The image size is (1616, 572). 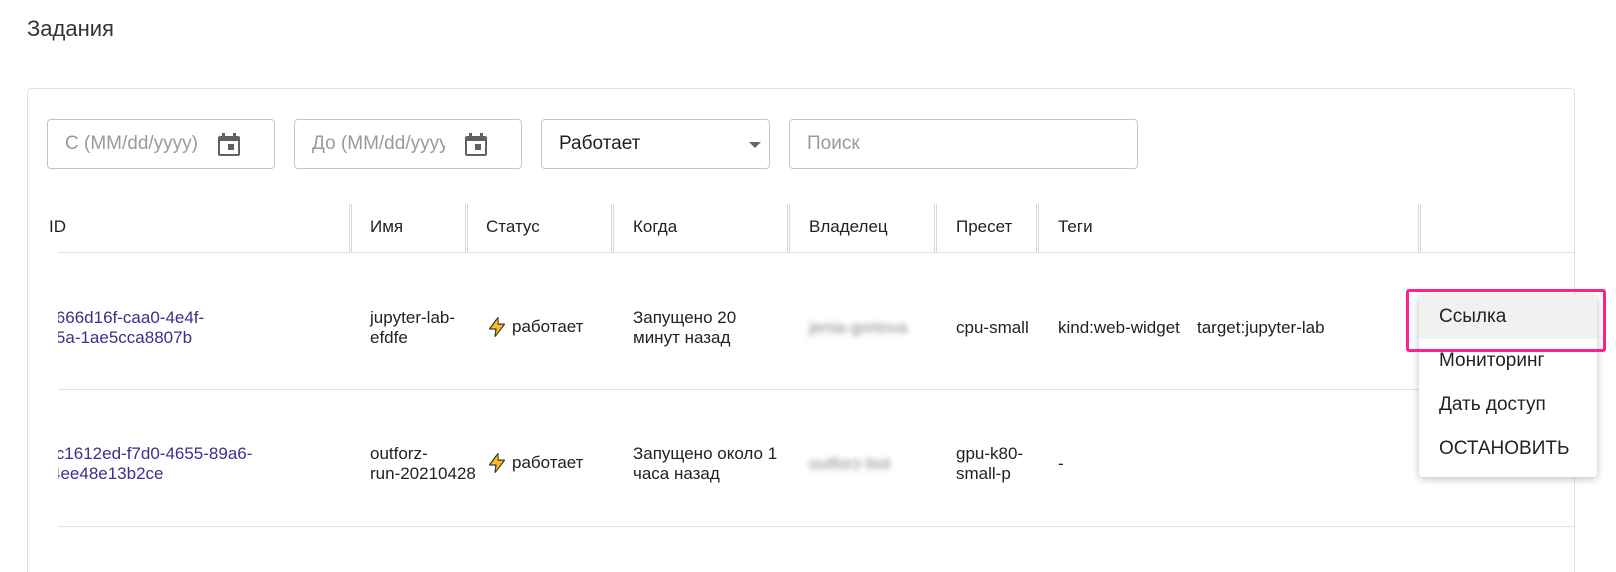 I want to click on header-name: Имя, so click(x=386, y=227).